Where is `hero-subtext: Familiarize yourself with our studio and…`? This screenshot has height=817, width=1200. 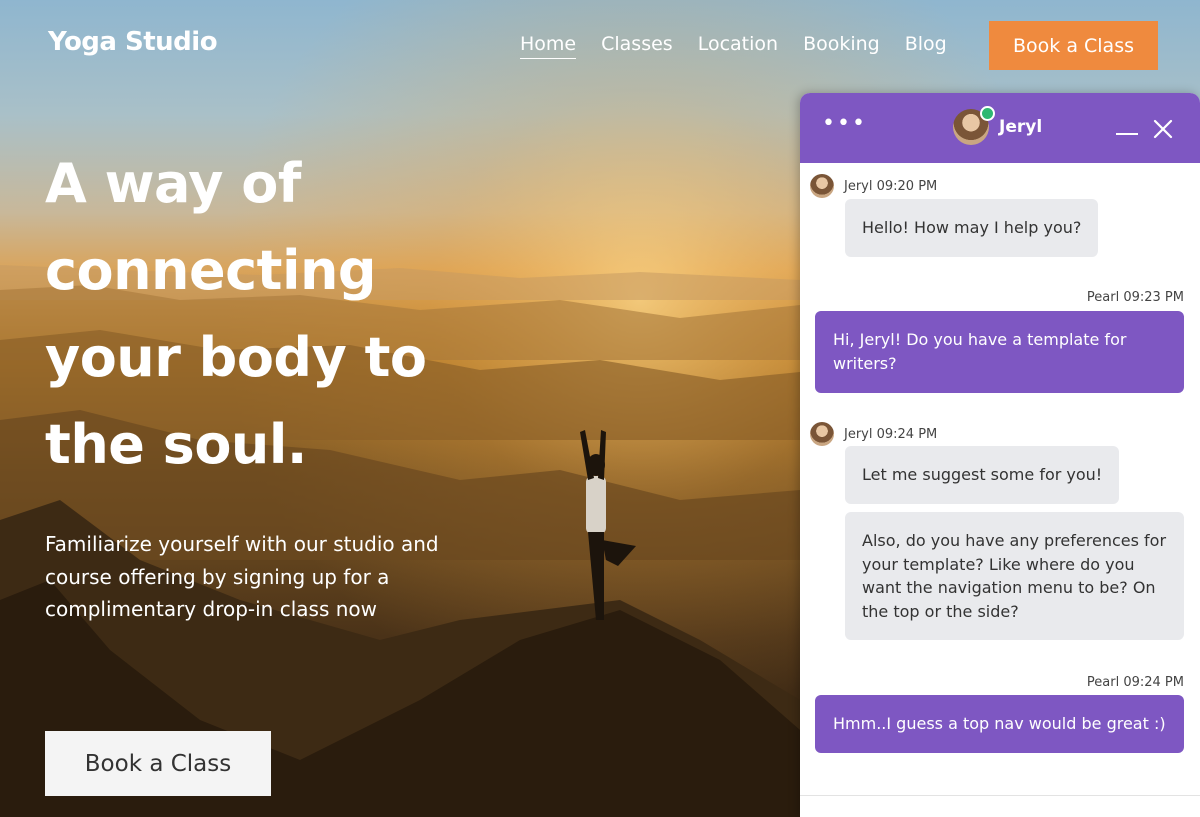
hero-subtext: Familiarize yourself with our studio and… is located at coordinates (242, 576).